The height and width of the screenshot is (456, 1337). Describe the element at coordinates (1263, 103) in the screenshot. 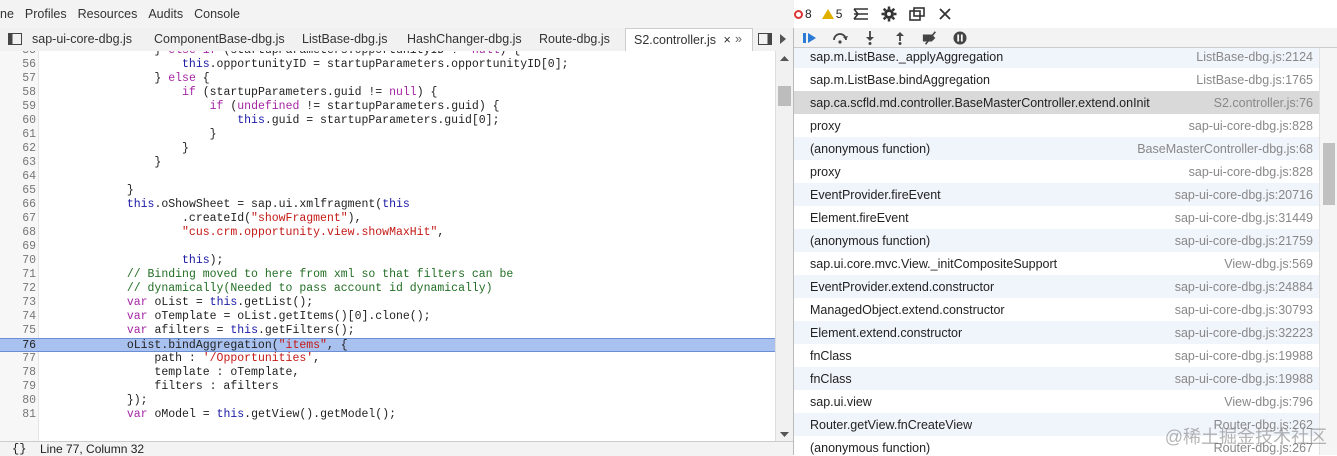

I see `call-frame-location: S2.controller.js:76` at that location.